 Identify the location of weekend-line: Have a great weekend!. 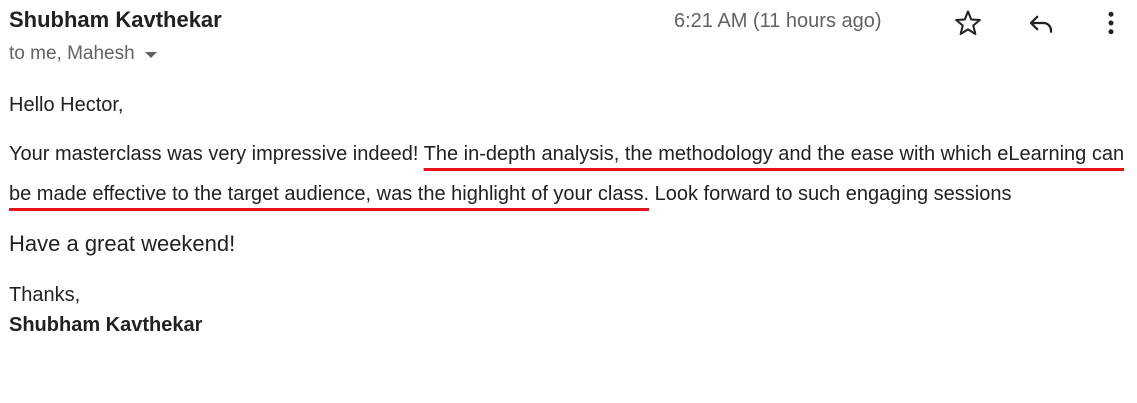
(122, 243).